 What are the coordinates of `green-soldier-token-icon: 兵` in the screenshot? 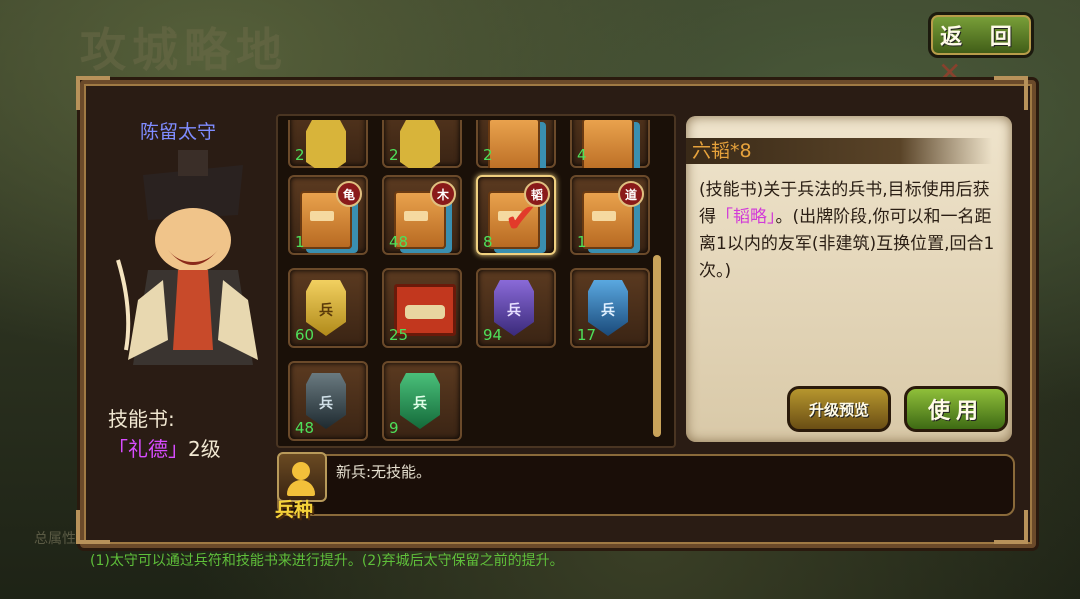 It's located at (420, 401).